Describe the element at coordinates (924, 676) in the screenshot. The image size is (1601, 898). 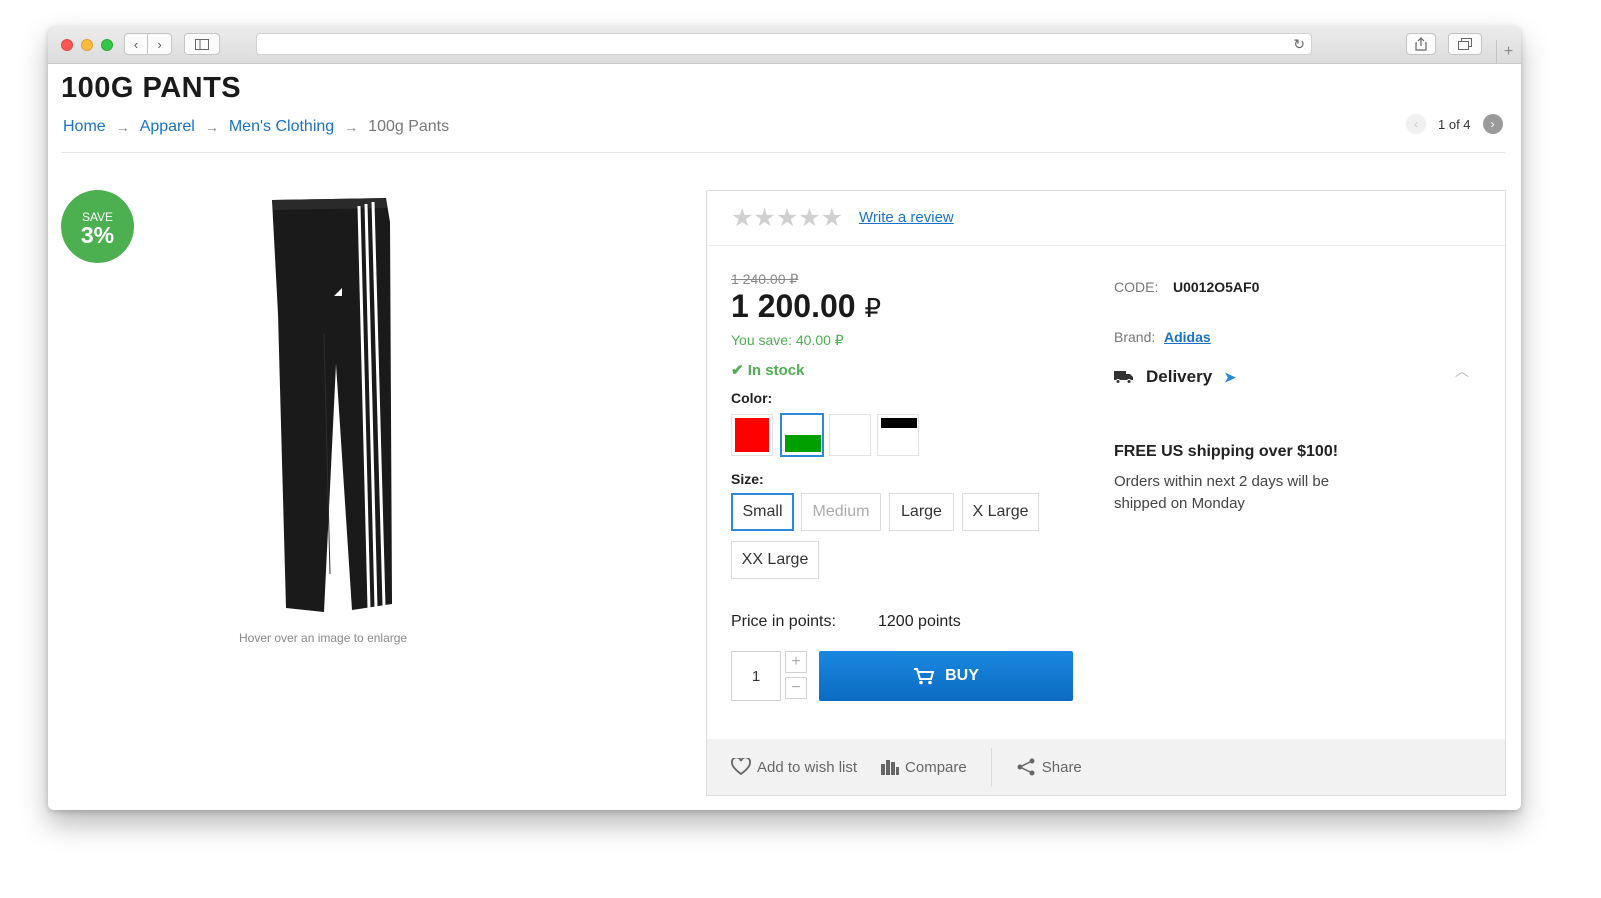
I see `cart-icon` at that location.